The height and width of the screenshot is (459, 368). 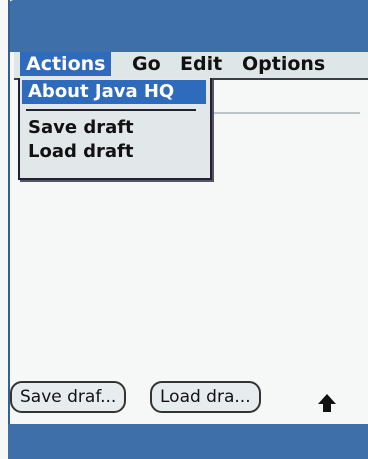 I want to click on menu-go: Go, so click(x=146, y=64).